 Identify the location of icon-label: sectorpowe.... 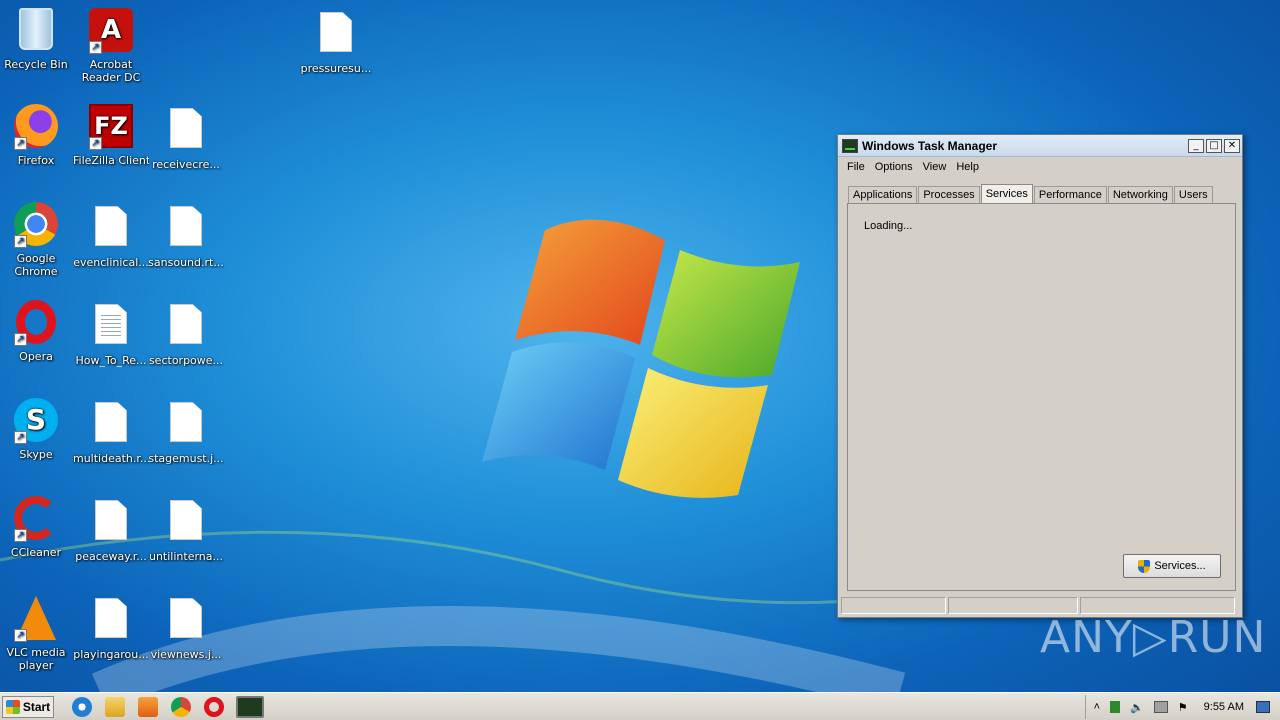
(186, 360).